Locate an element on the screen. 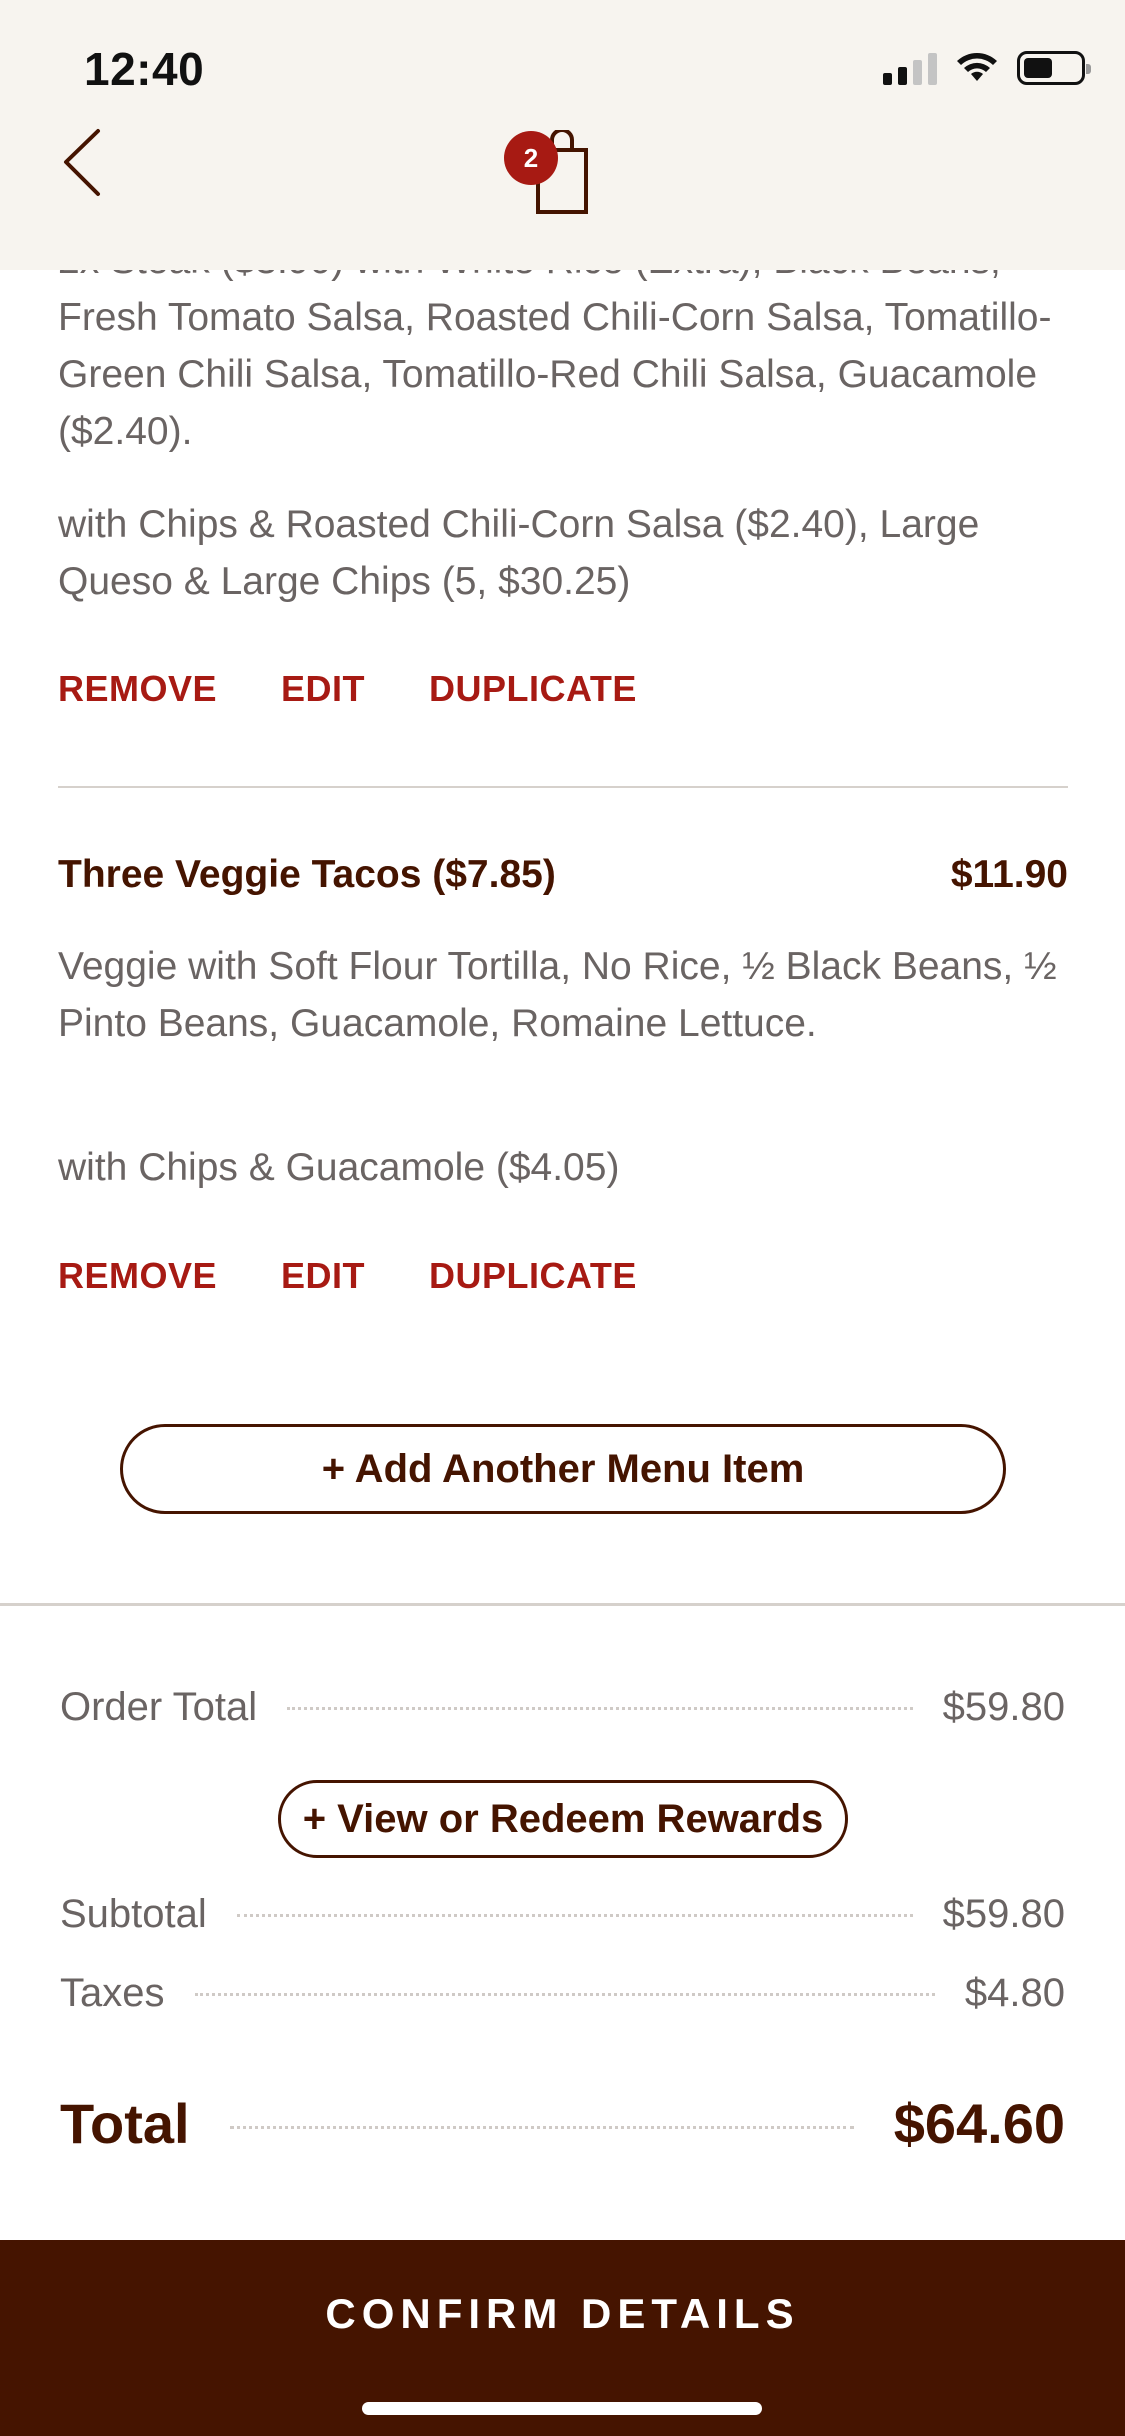 The image size is (1125, 2436). item-1-edit-button: EDIT is located at coordinates (323, 689).